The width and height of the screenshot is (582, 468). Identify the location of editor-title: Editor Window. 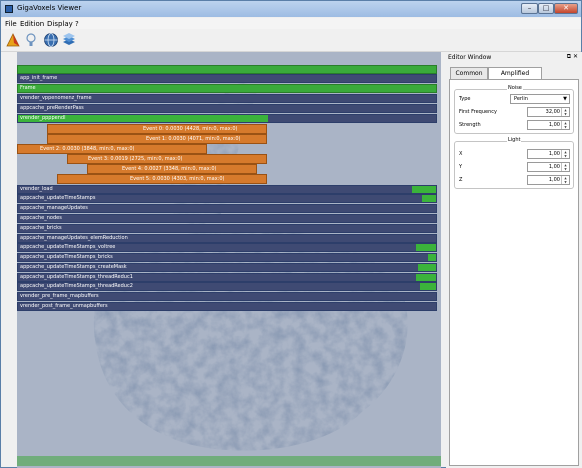
(470, 57).